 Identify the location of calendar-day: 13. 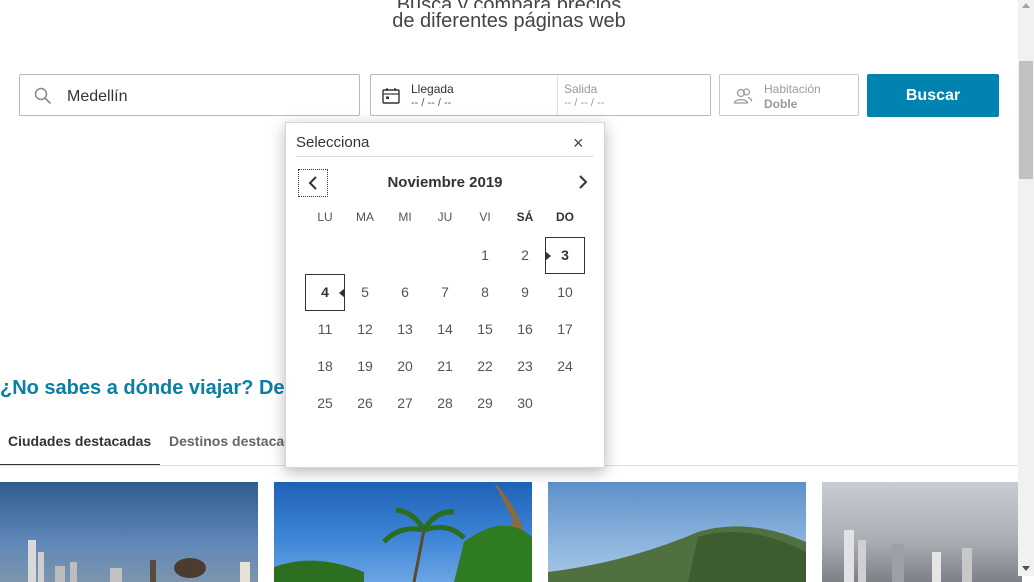
(405, 329).